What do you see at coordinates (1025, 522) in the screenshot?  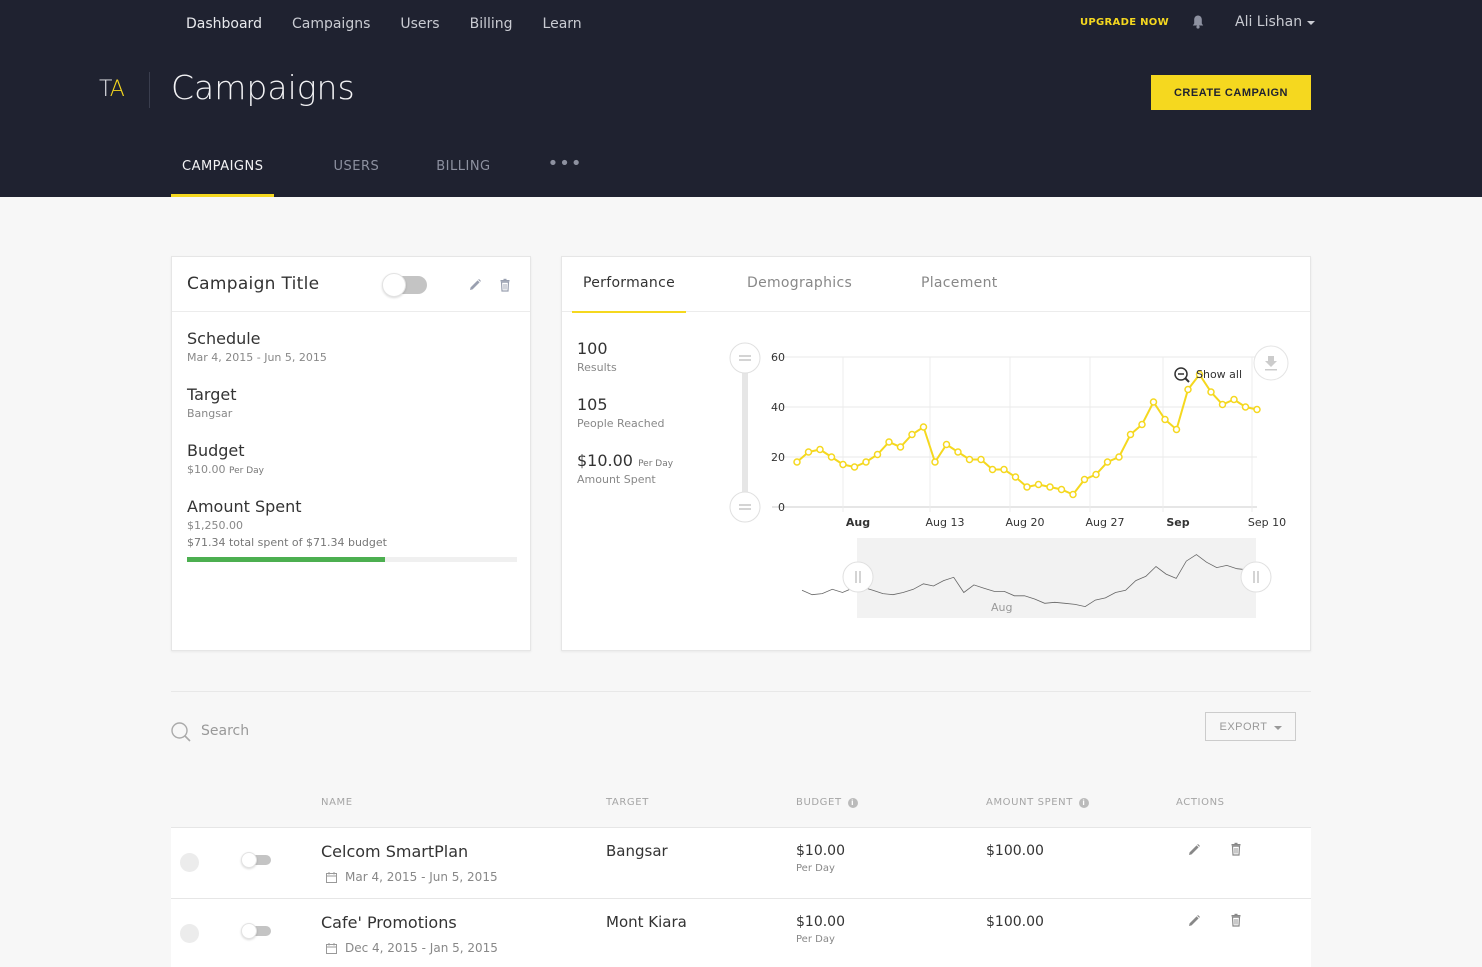 I see `x-tick-label: Aug 20` at bounding box center [1025, 522].